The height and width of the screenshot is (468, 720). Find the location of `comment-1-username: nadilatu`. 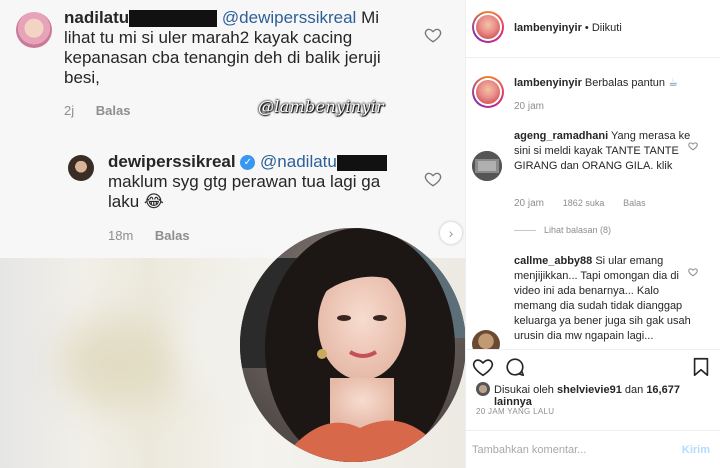

comment-1-username: nadilatu is located at coordinates (96, 17).